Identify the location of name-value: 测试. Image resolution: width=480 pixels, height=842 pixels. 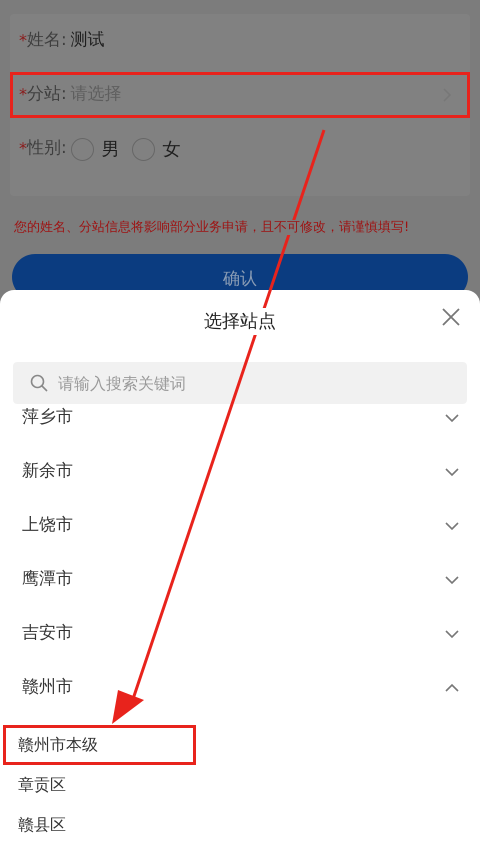
(87, 40).